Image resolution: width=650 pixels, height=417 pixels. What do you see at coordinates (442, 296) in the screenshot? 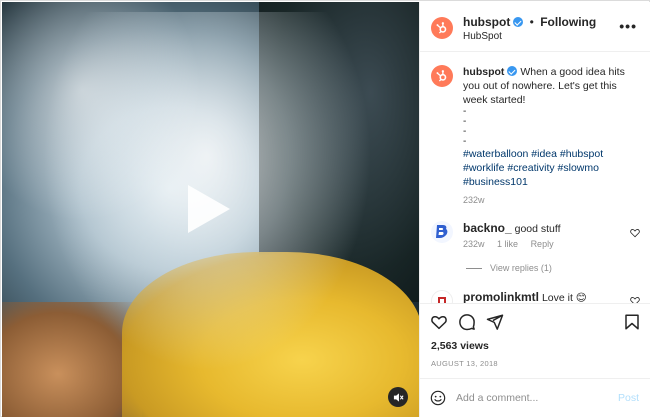
I see `promolinkmtl-avatar` at bounding box center [442, 296].